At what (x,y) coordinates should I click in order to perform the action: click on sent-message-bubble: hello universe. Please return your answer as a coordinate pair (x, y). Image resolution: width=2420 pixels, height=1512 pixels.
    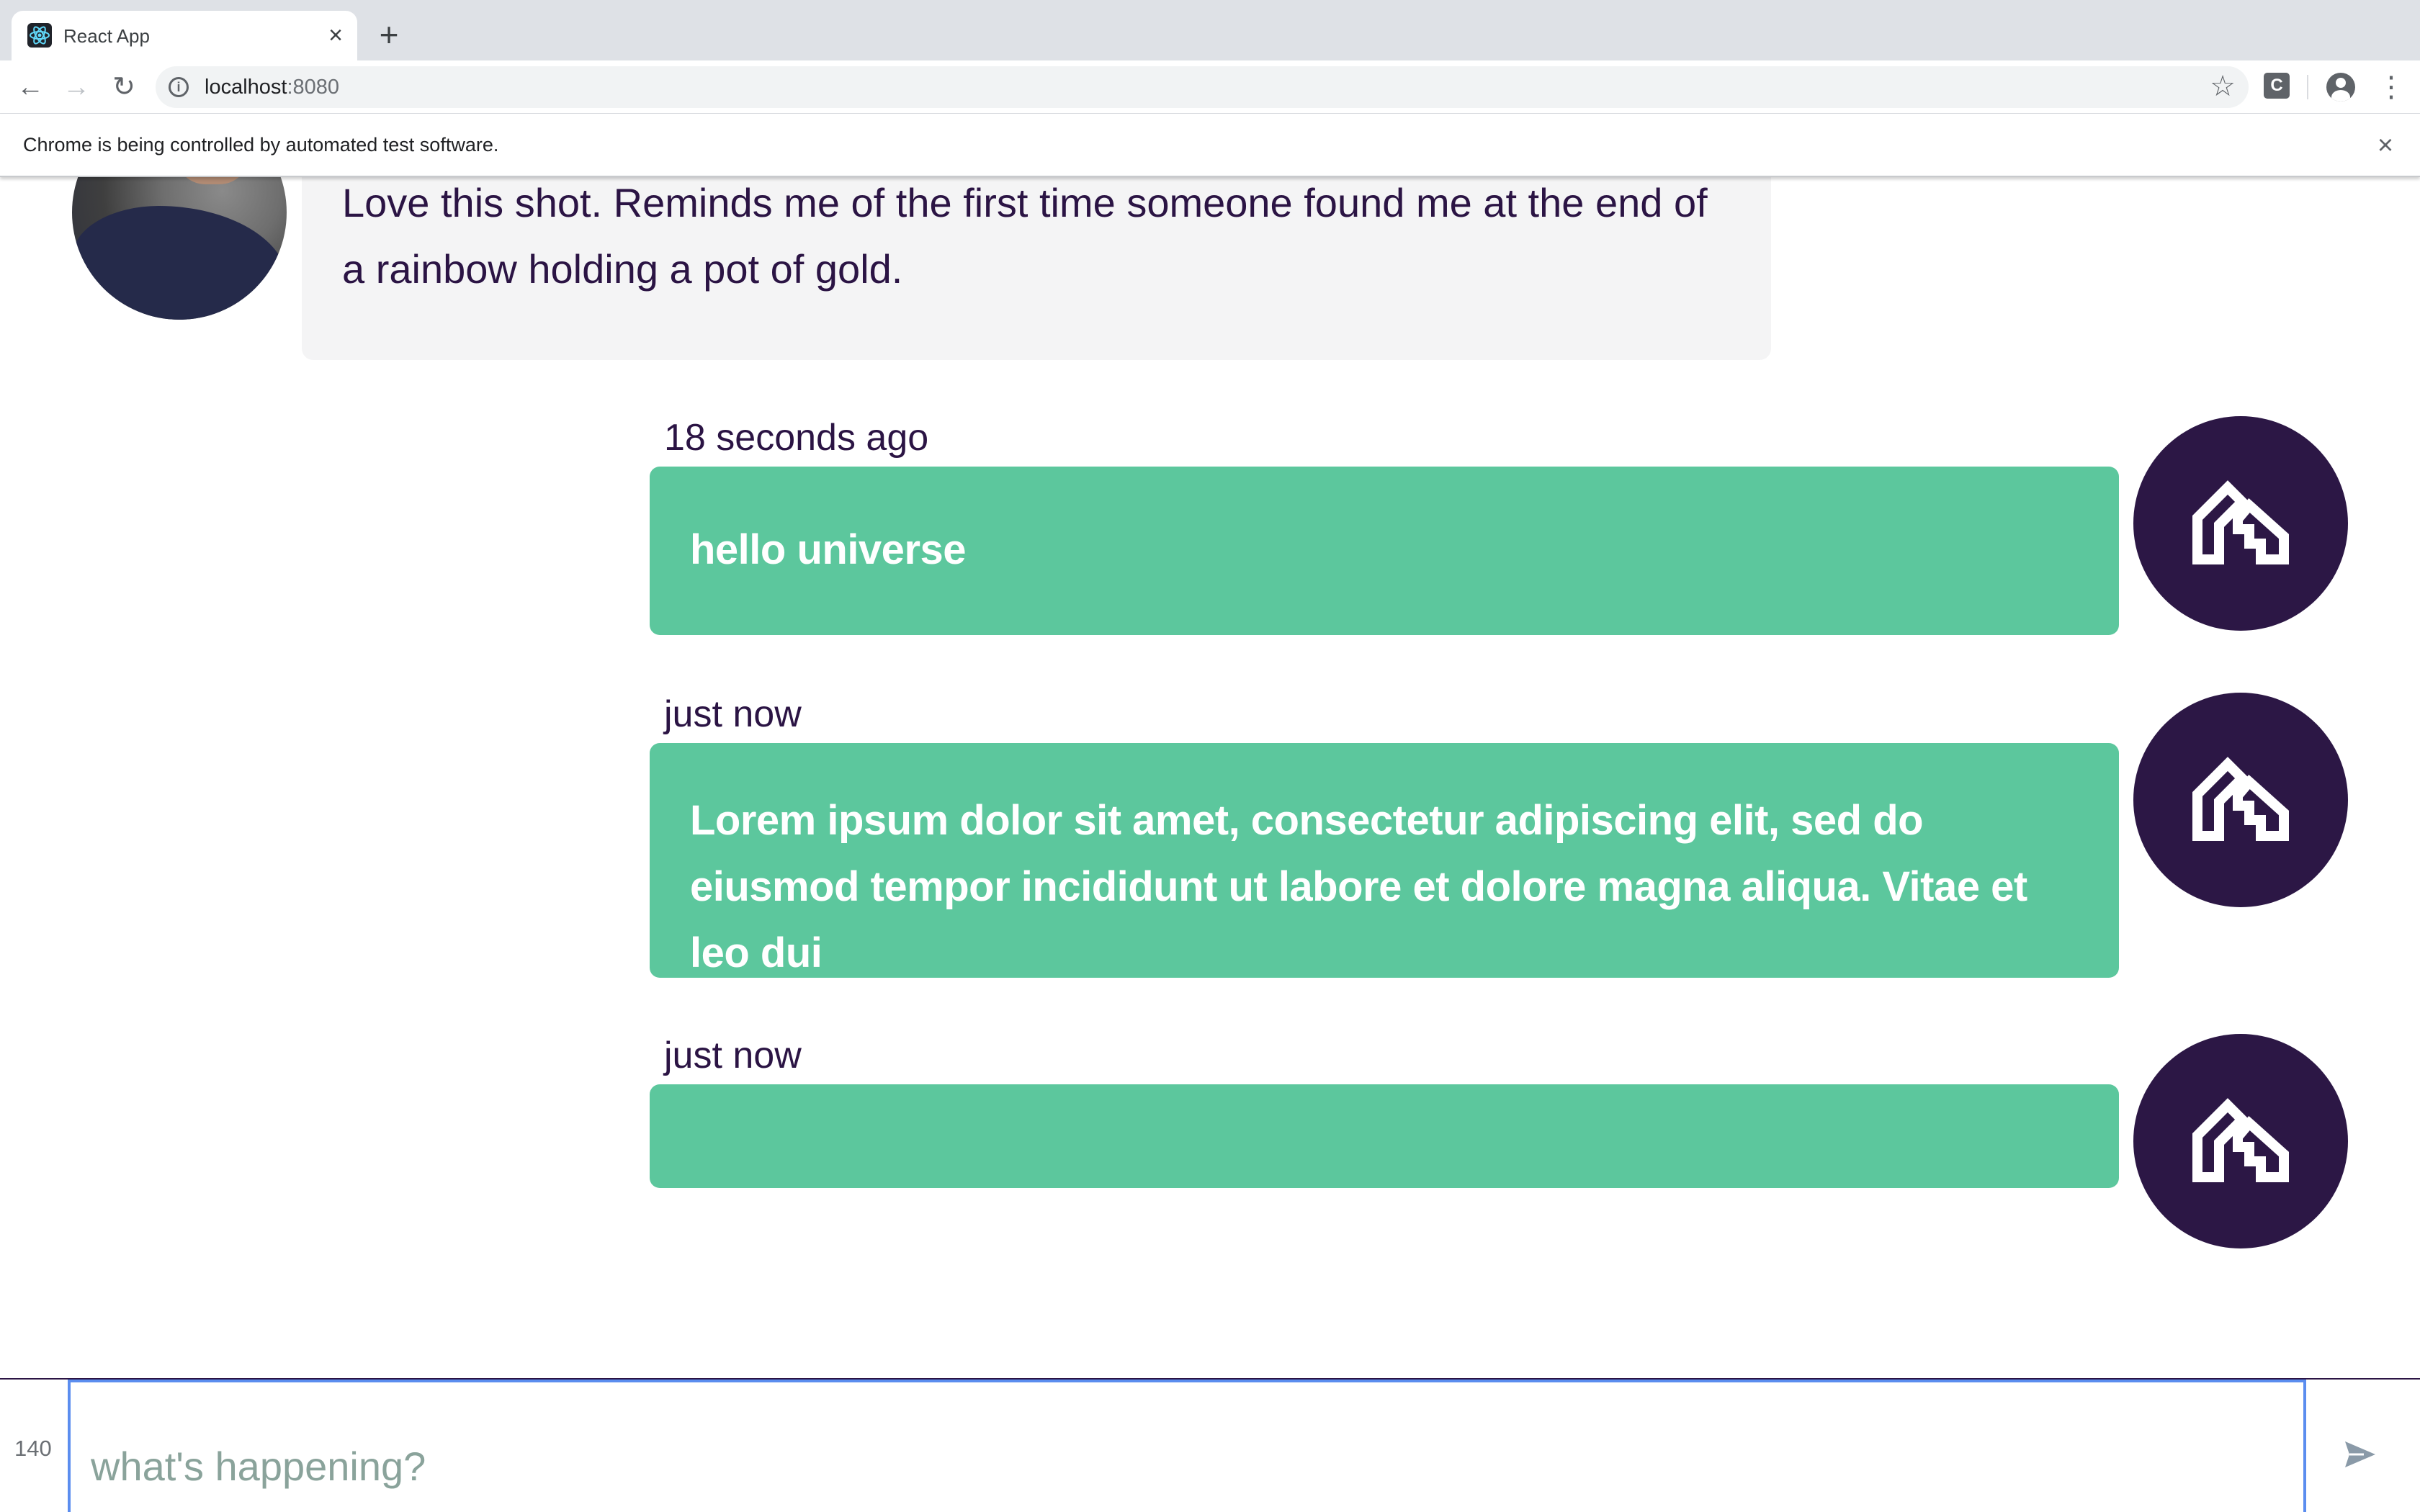
    Looking at the image, I should click on (1384, 551).